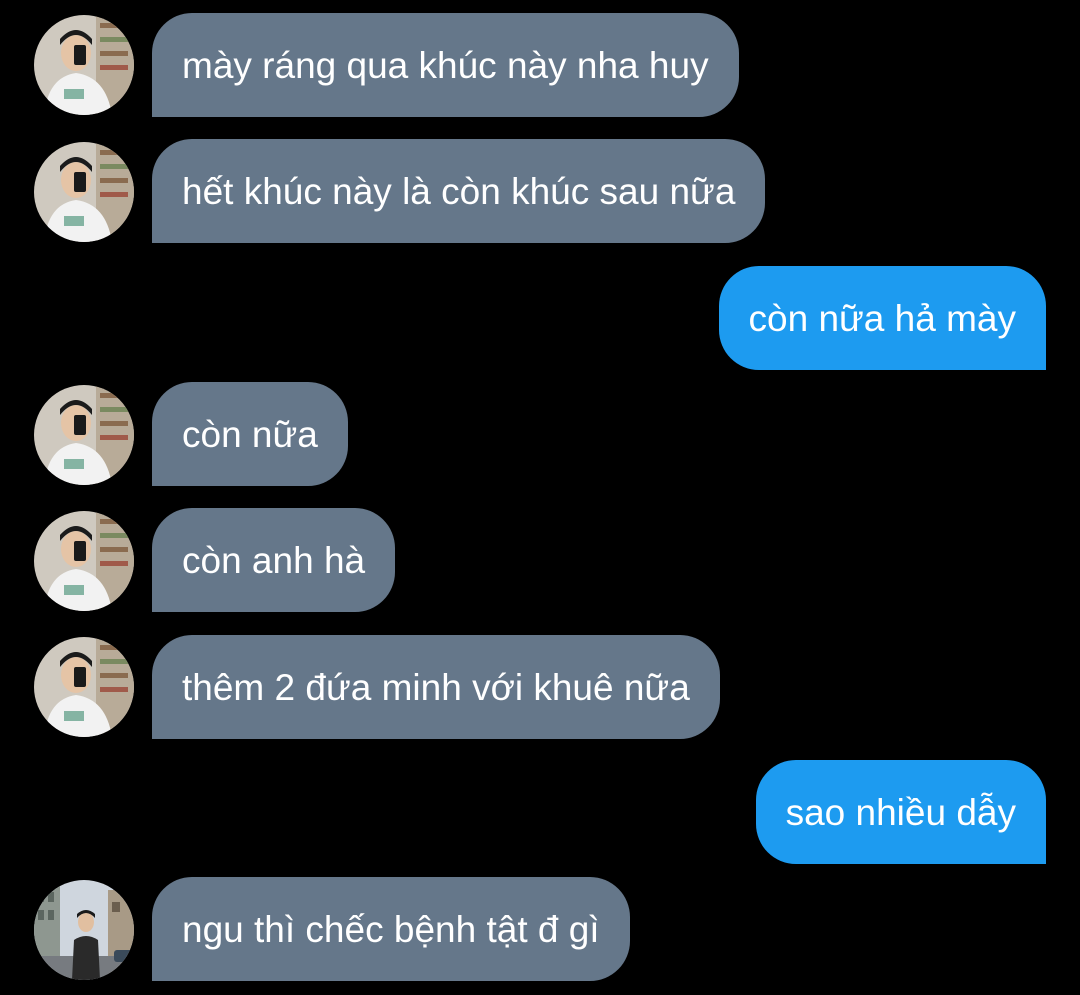 This screenshot has width=1080, height=995. I want to click on incoming-message-bubble: hết khúc này là còn khúc sau nữa, so click(459, 191).